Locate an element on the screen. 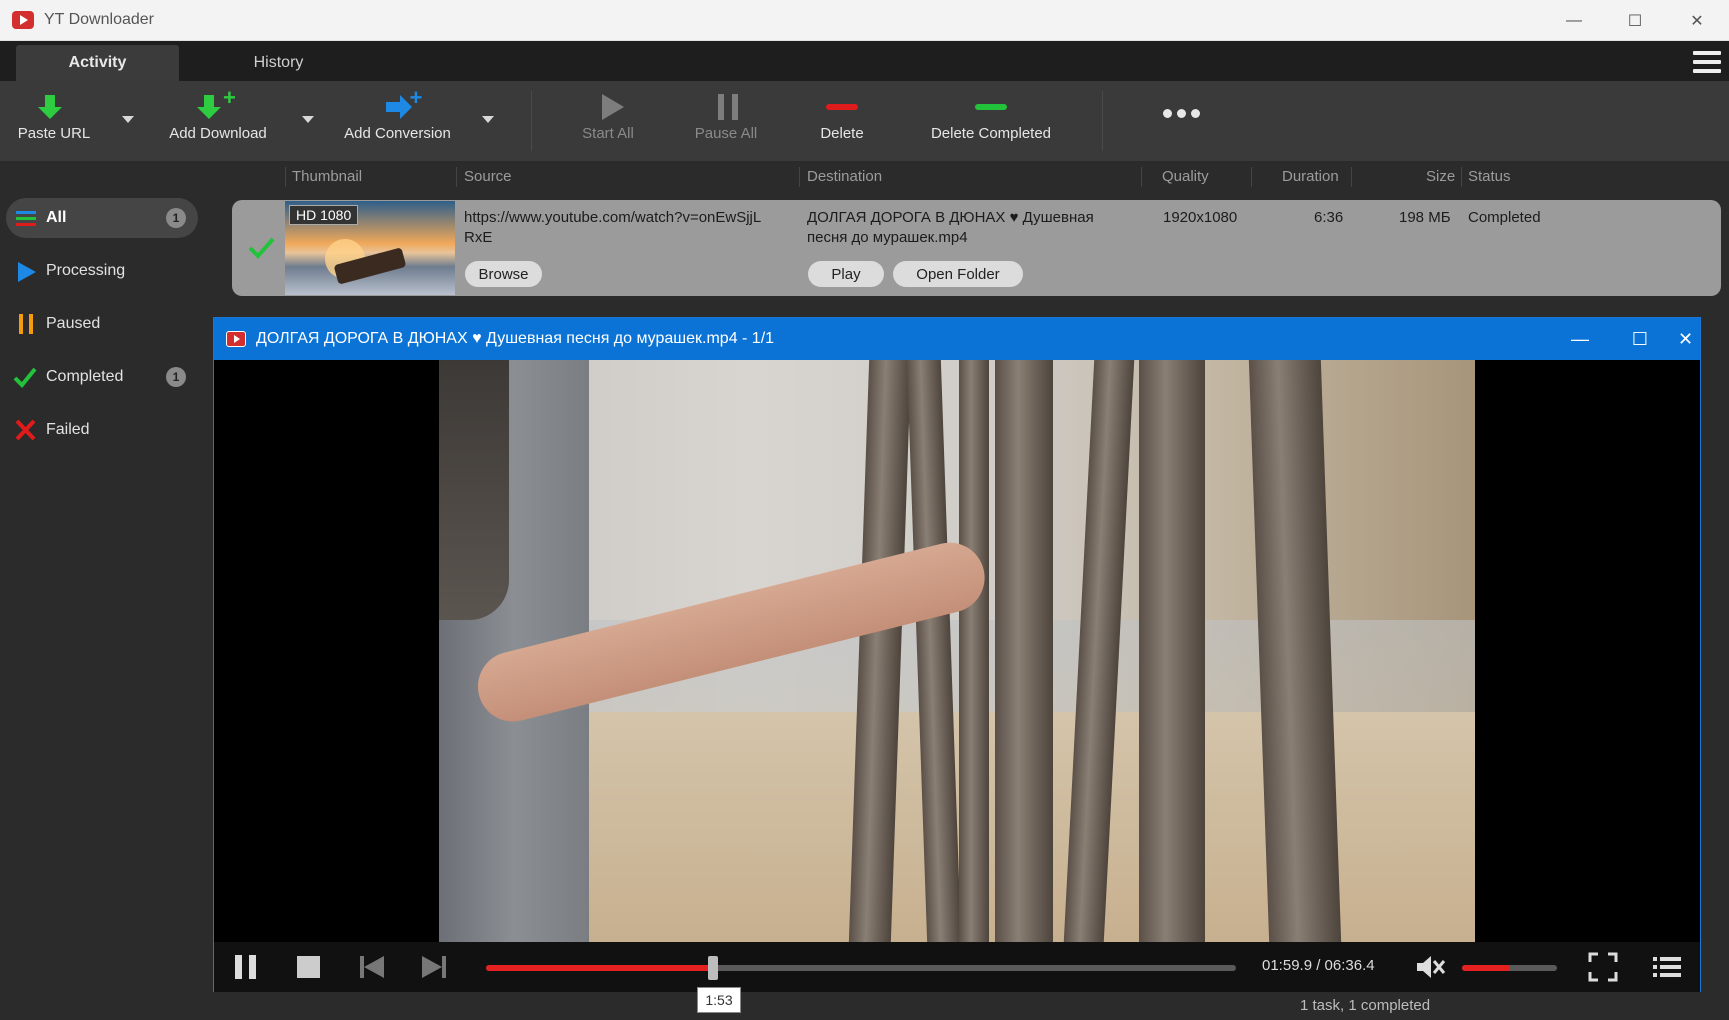  source-url: https://www.youtube.com/watch?v=onEwSjjL is located at coordinates (613, 217).